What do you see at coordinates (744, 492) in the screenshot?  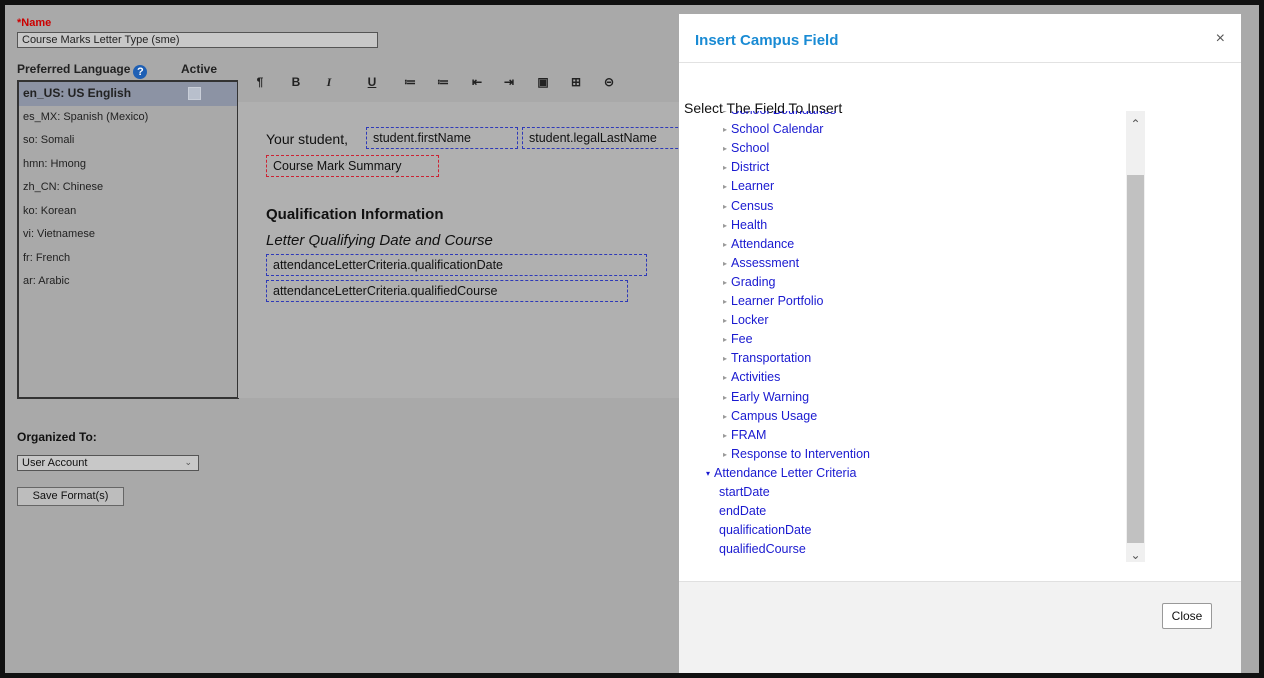 I see `tree-leaf-field: startDate` at bounding box center [744, 492].